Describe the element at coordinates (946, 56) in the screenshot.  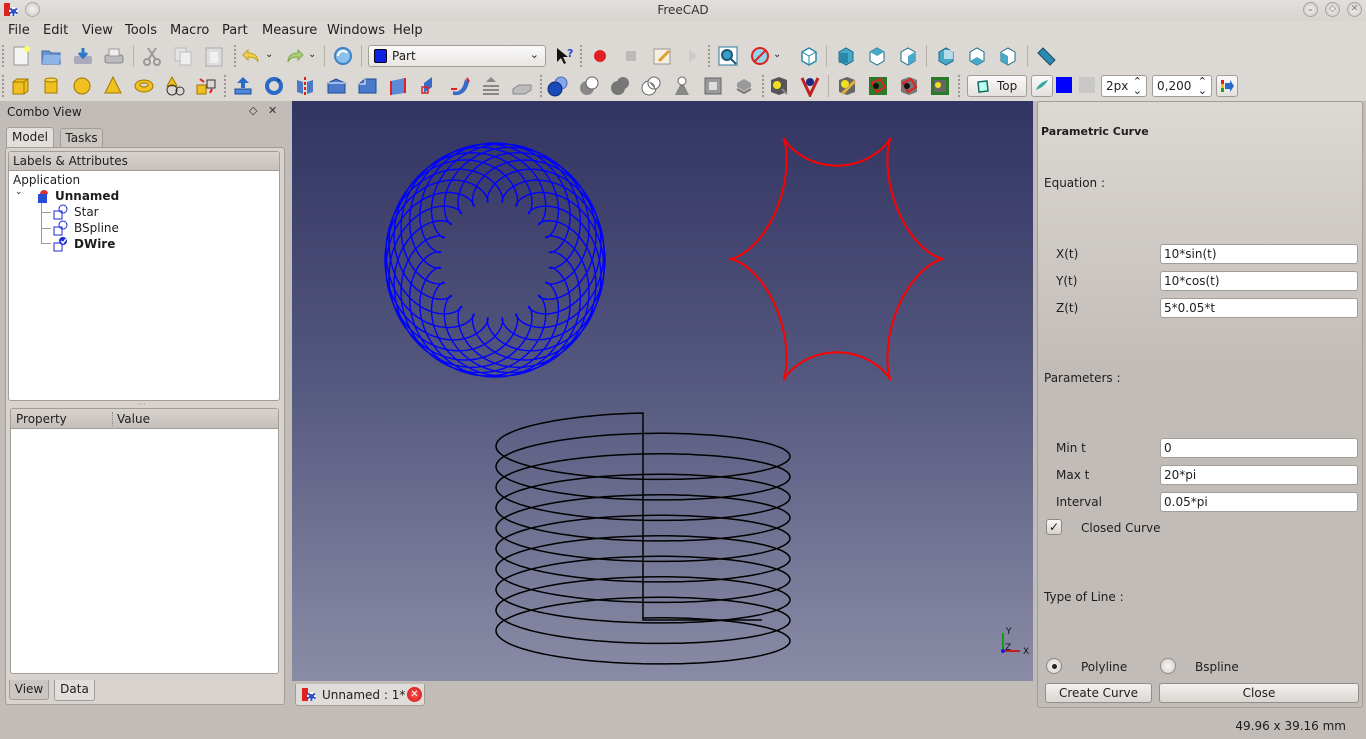
I see `view-rear-icon` at that location.